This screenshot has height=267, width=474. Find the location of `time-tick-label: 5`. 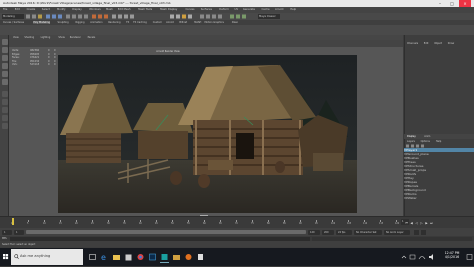

time-tick-label: 5 is located at coordinates (28, 223).